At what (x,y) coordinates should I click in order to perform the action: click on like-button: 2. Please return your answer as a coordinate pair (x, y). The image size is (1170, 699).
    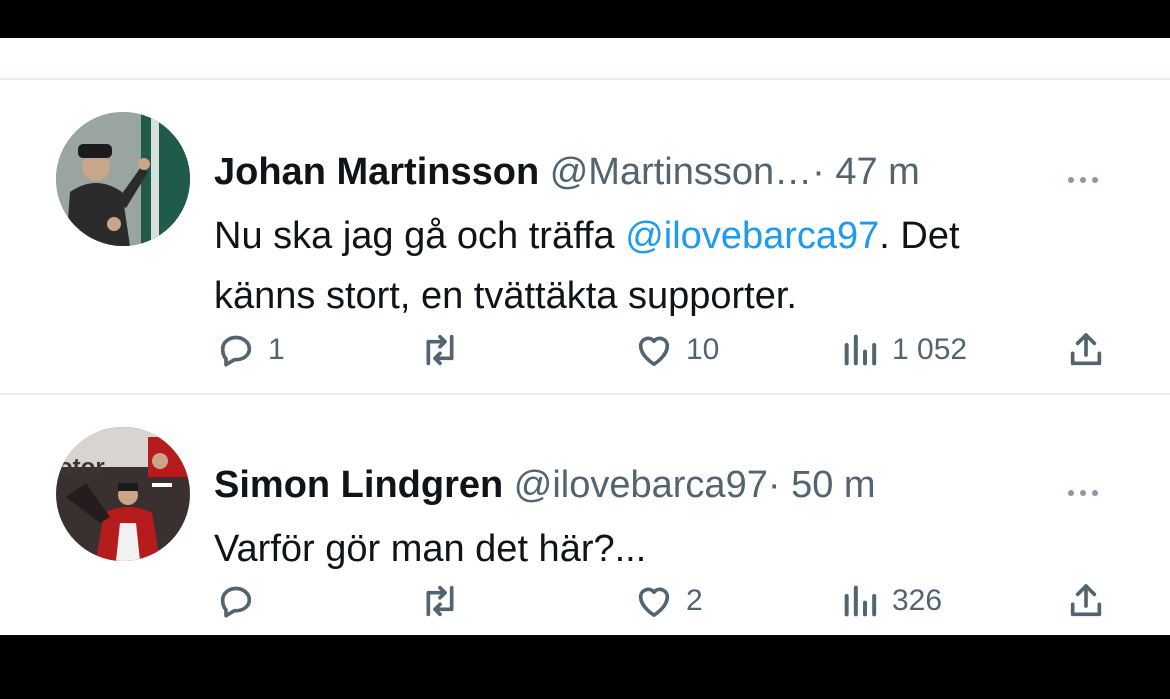
    Looking at the image, I should click on (668, 601).